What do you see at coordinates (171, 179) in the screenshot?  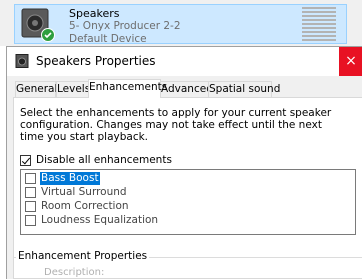 I see `list-item: Bass Boost` at bounding box center [171, 179].